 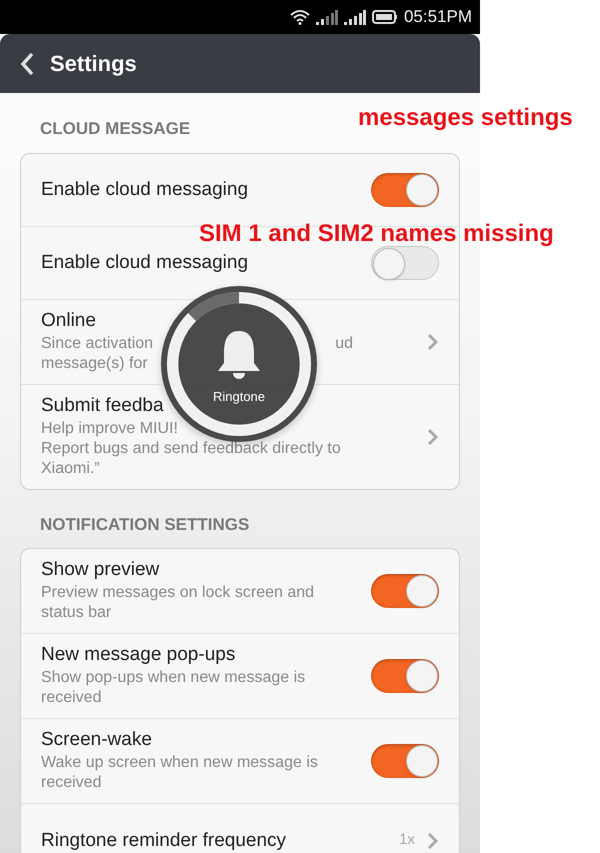 What do you see at coordinates (138, 655) in the screenshot?
I see `setting-title: New message pop-ups` at bounding box center [138, 655].